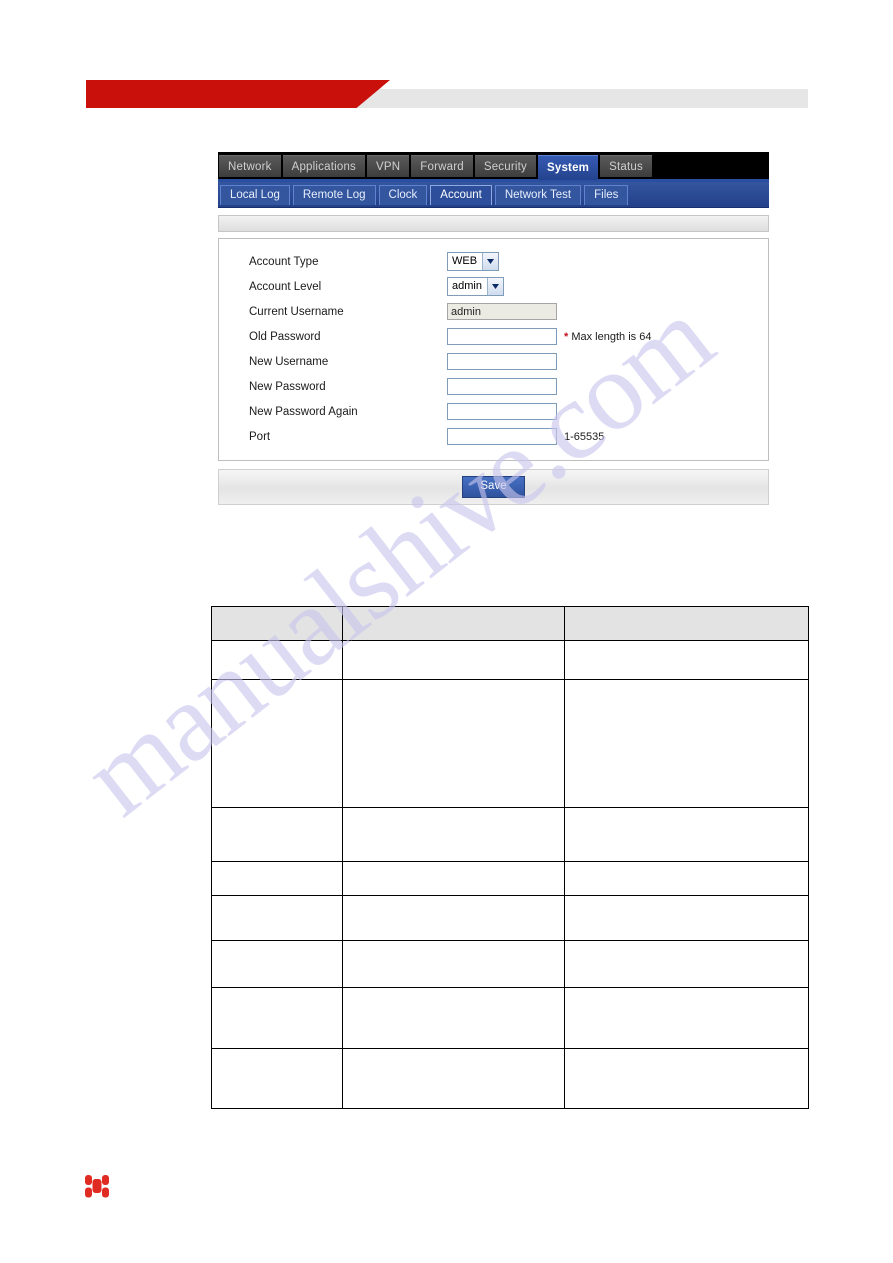 The image size is (893, 1263). I want to click on sub-tab-network-test: Network Test, so click(538, 194).